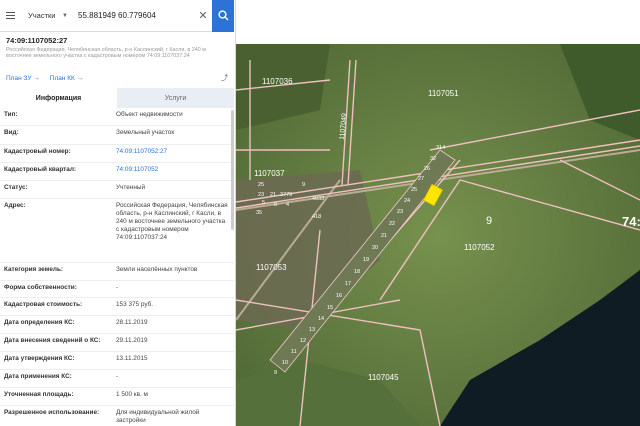 The image size is (640, 426). Describe the element at coordinates (58, 98) in the screenshot. I see `tab-info: Информация` at that location.